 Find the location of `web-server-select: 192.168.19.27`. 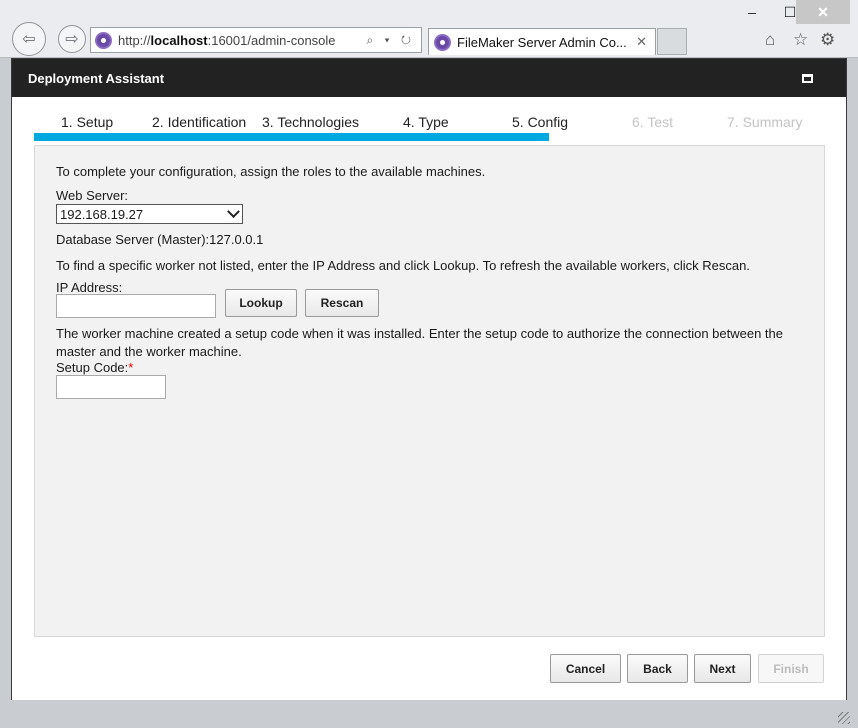

web-server-select: 192.168.19.27 is located at coordinates (149, 214).